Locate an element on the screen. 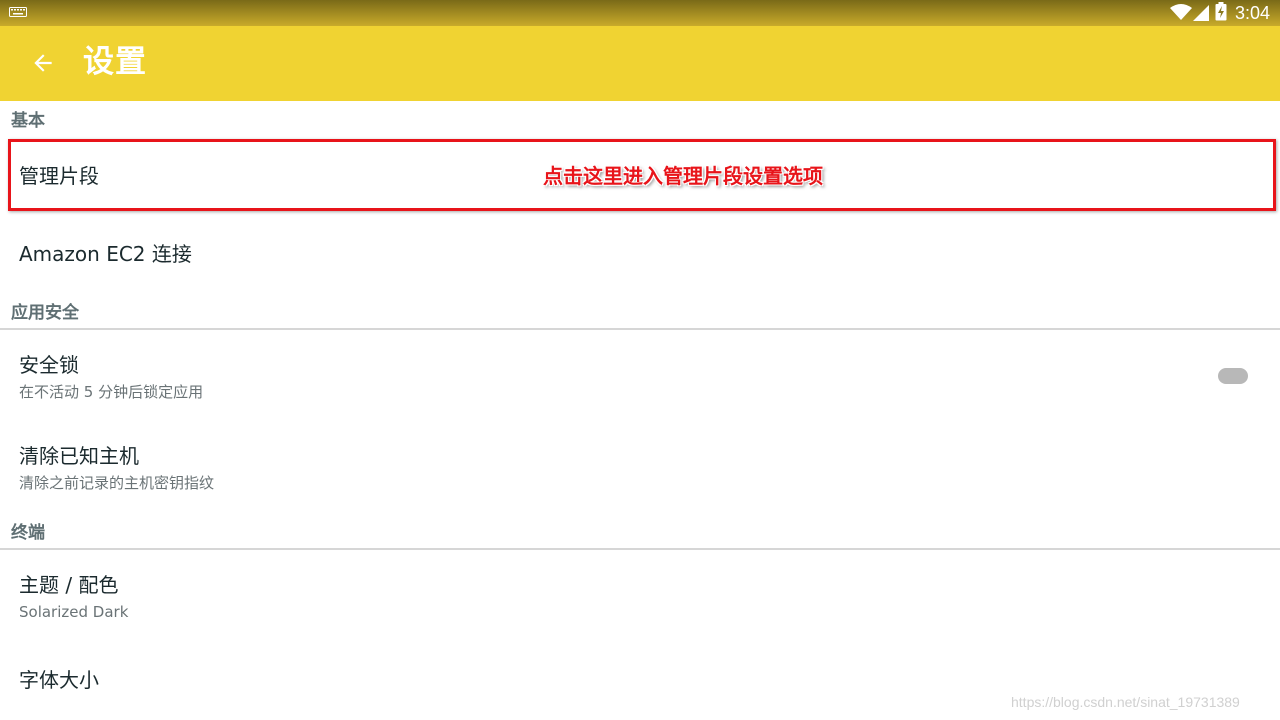  section-label: 应用安全 is located at coordinates (45, 313).